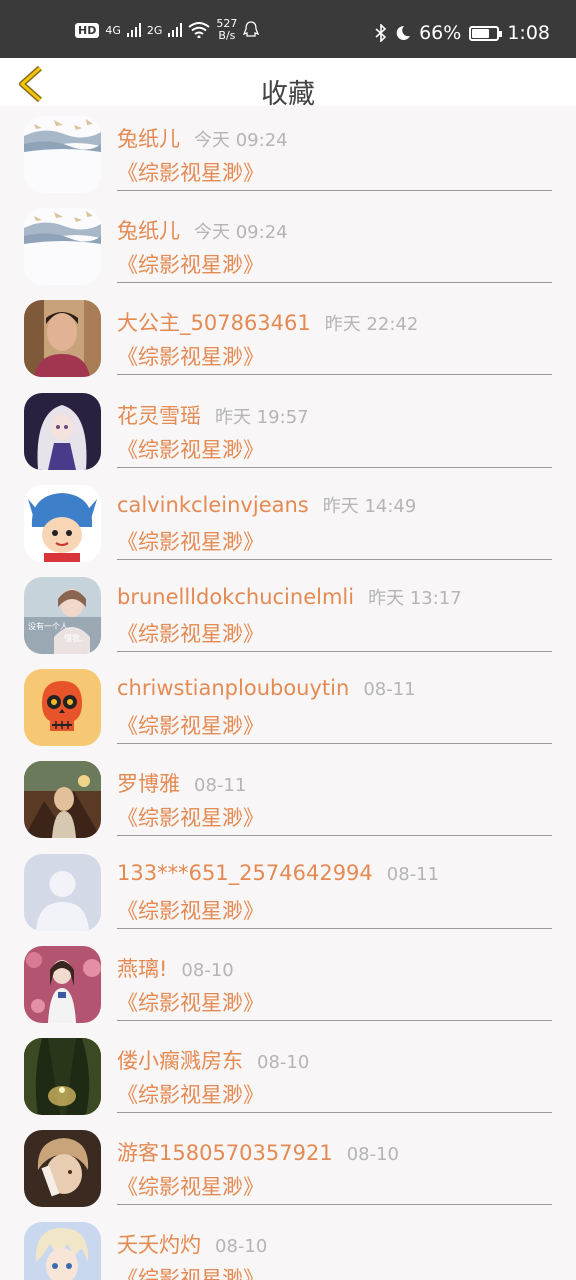 The image size is (576, 1280). I want to click on item-header: 大公主_507863461 昨天 22:42, so click(267, 322).